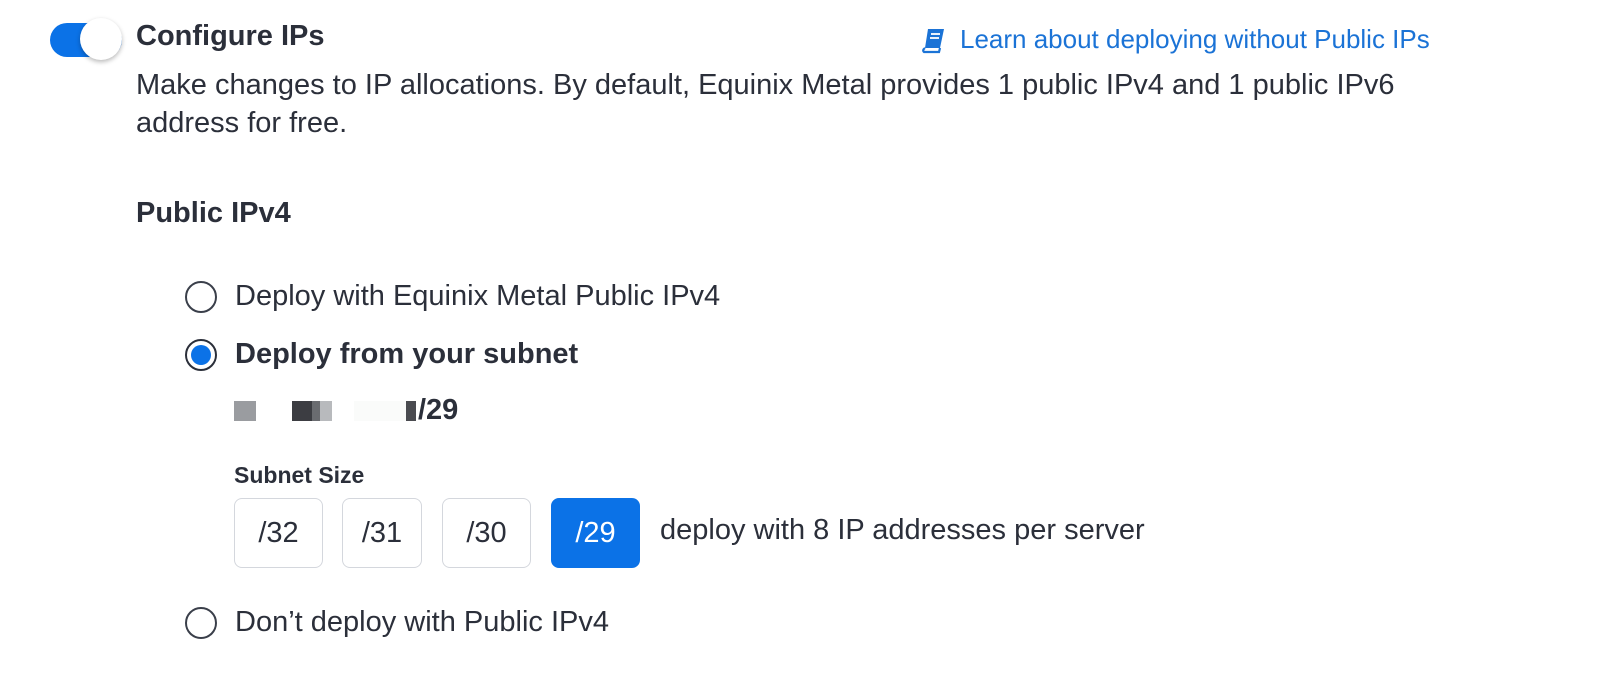 The image size is (1600, 680). I want to click on radio-option-your-subnet: Deploy from your subnet, so click(381, 354).